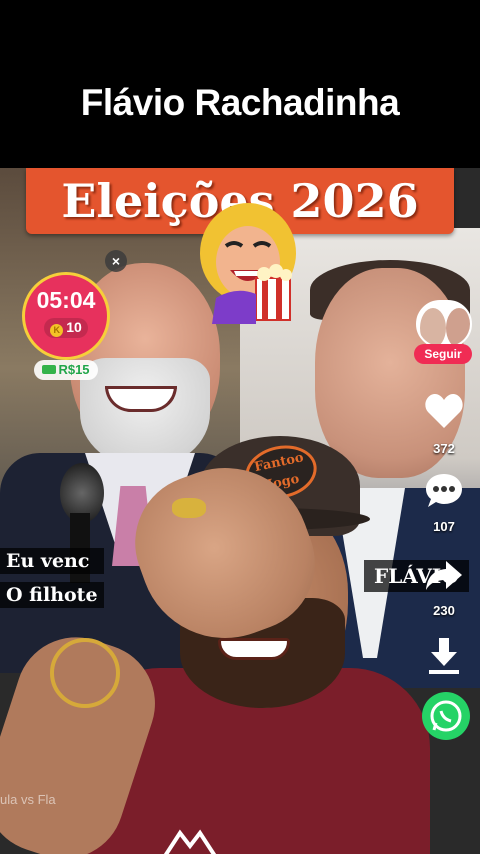  I want to click on coin-value: 10, so click(74, 327).